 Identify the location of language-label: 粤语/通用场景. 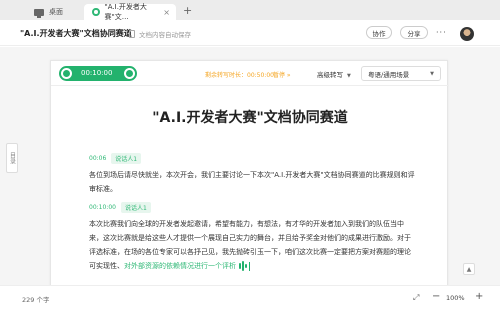
(389, 74).